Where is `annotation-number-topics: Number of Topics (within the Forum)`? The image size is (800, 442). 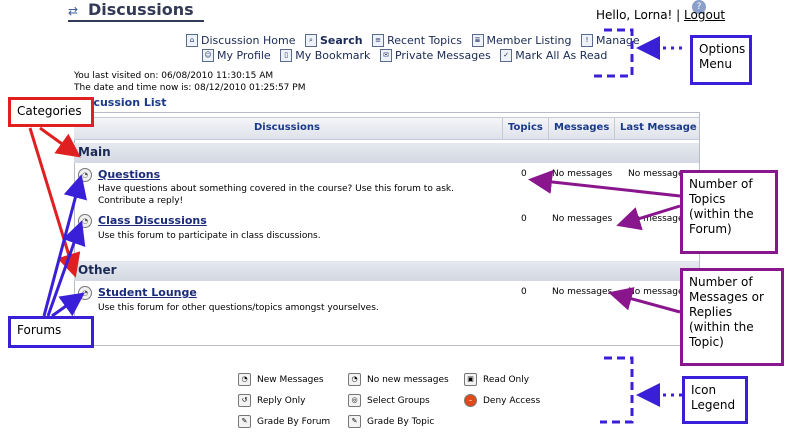 annotation-number-topics: Number of Topics (within the Forum) is located at coordinates (729, 212).